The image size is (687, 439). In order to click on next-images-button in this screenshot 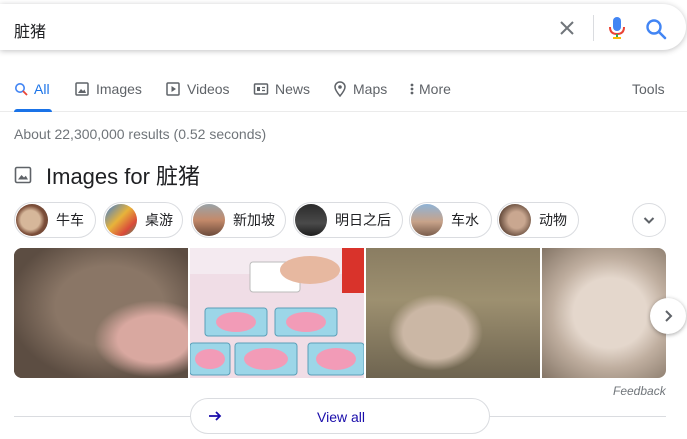, I will do `click(668, 316)`.